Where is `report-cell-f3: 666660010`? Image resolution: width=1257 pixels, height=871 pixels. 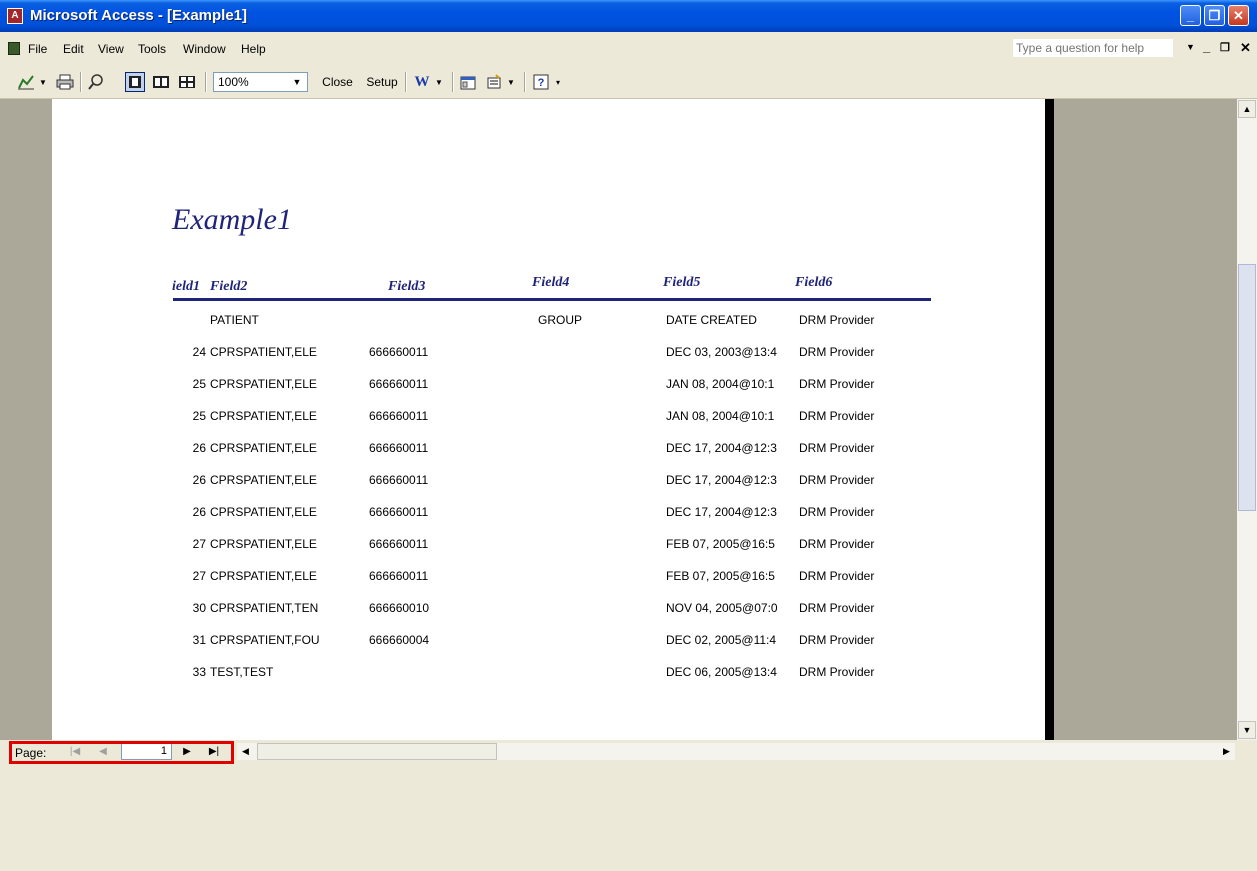
report-cell-f3: 666660010 is located at coordinates (399, 608).